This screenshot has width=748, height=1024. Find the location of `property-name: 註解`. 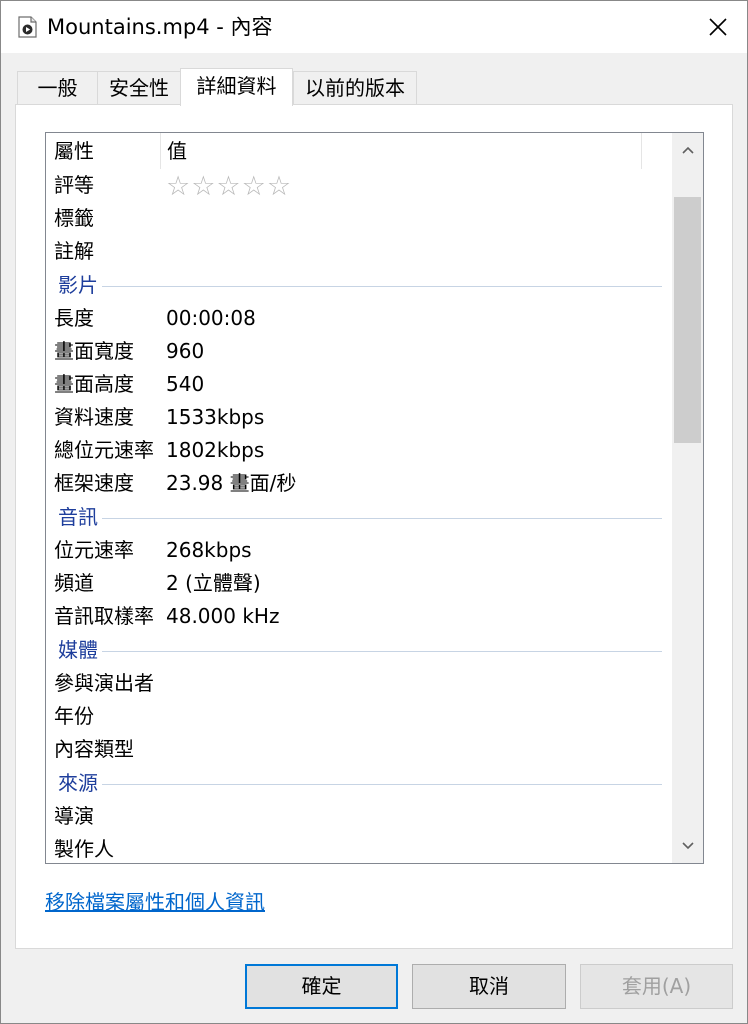

property-name: 註解 is located at coordinates (74, 251).